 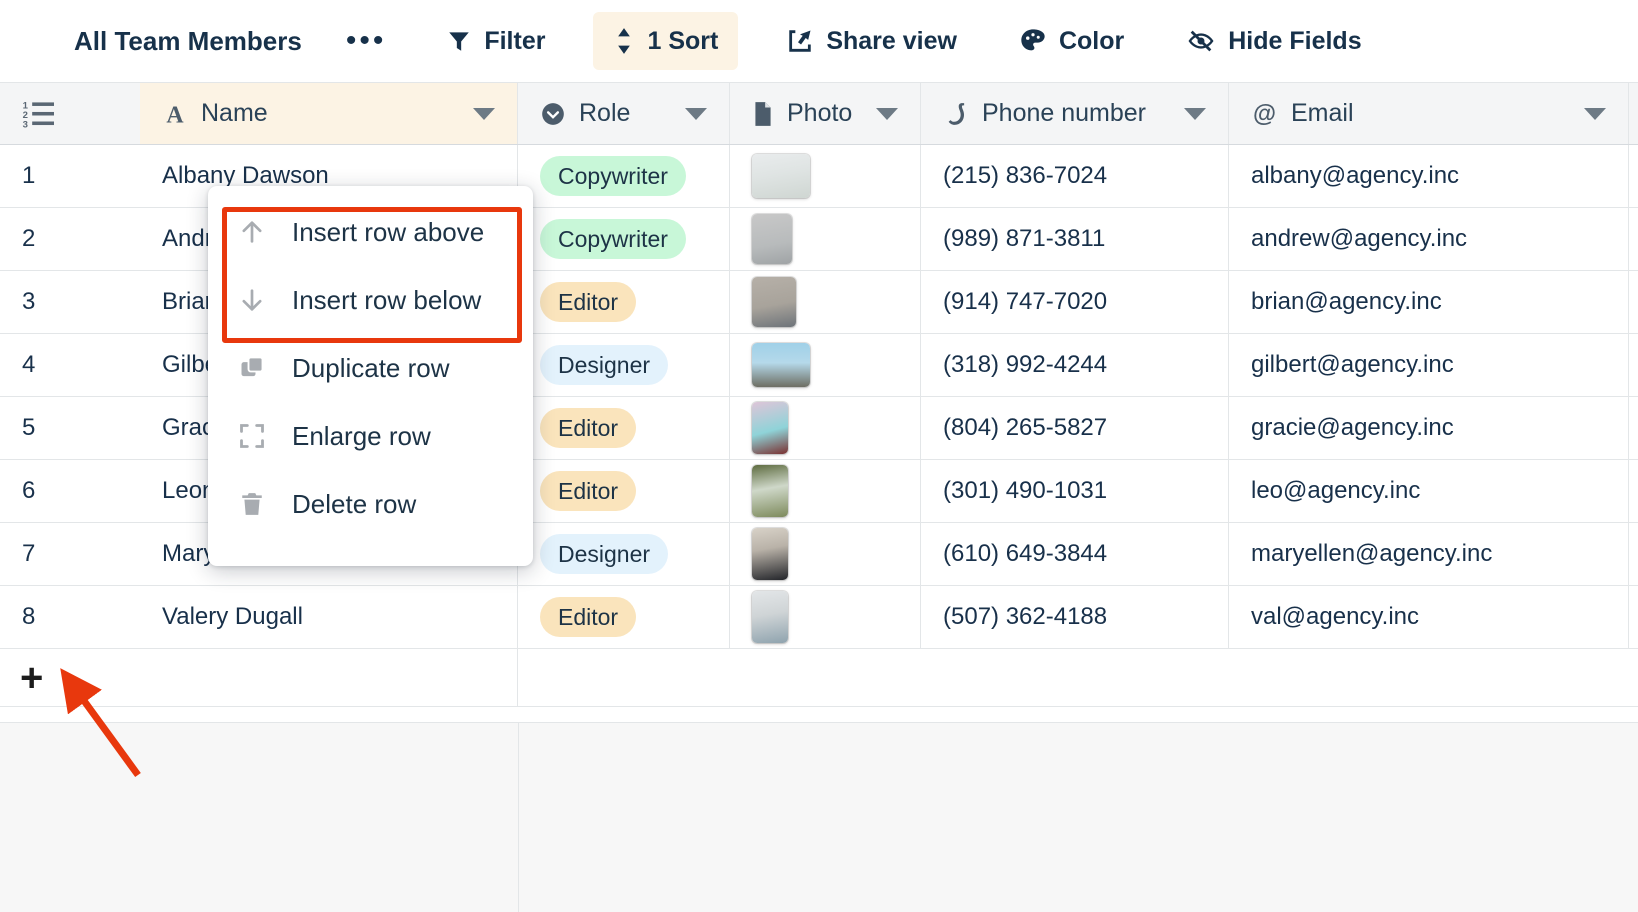 I want to click on menu-item-delete-row: Delete row, so click(x=370, y=504).